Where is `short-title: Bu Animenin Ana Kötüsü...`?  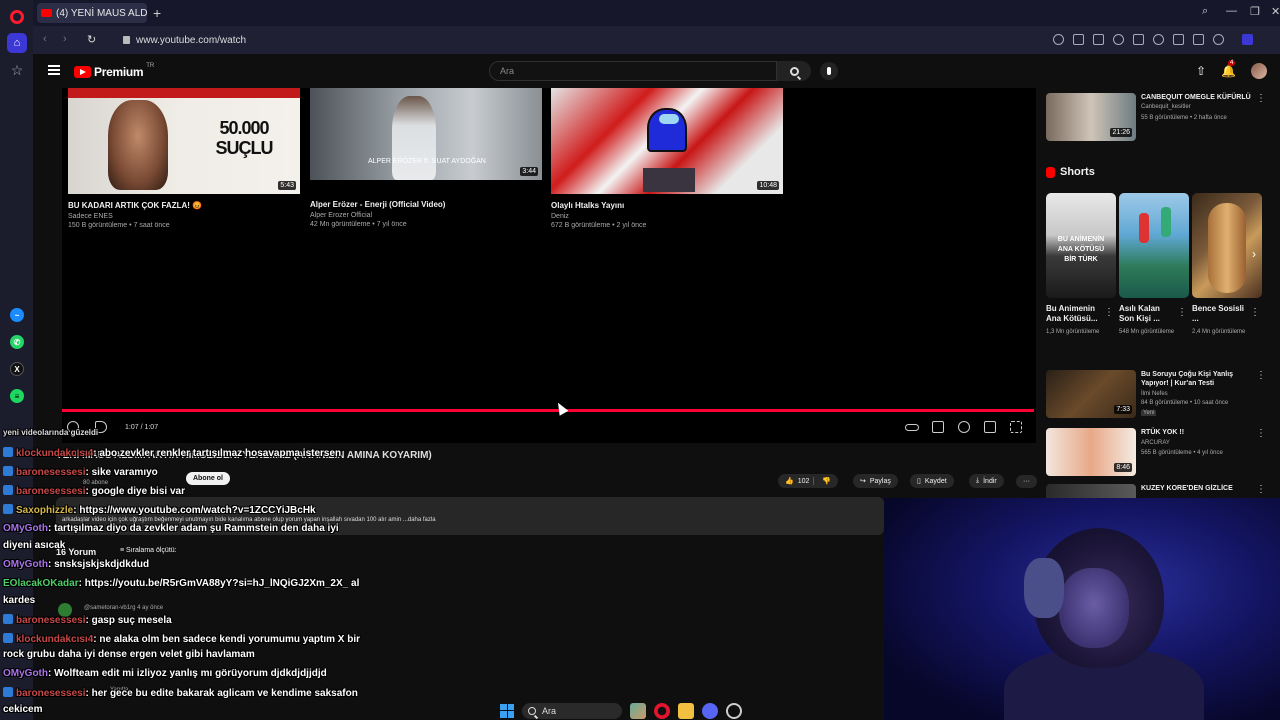
short-title: Bu Animenin Ana Kötüsü... is located at coordinates (1072, 313).